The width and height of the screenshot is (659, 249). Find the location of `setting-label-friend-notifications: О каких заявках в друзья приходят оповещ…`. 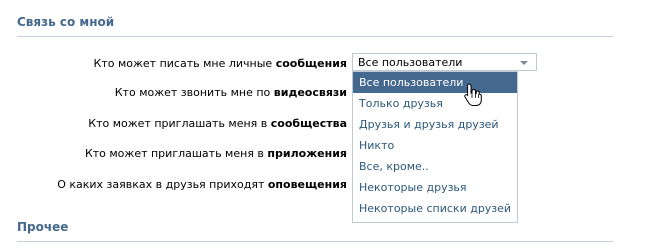

setting-label-friend-notifications: О каких заявках в друзья приходят оповещ… is located at coordinates (202, 184).